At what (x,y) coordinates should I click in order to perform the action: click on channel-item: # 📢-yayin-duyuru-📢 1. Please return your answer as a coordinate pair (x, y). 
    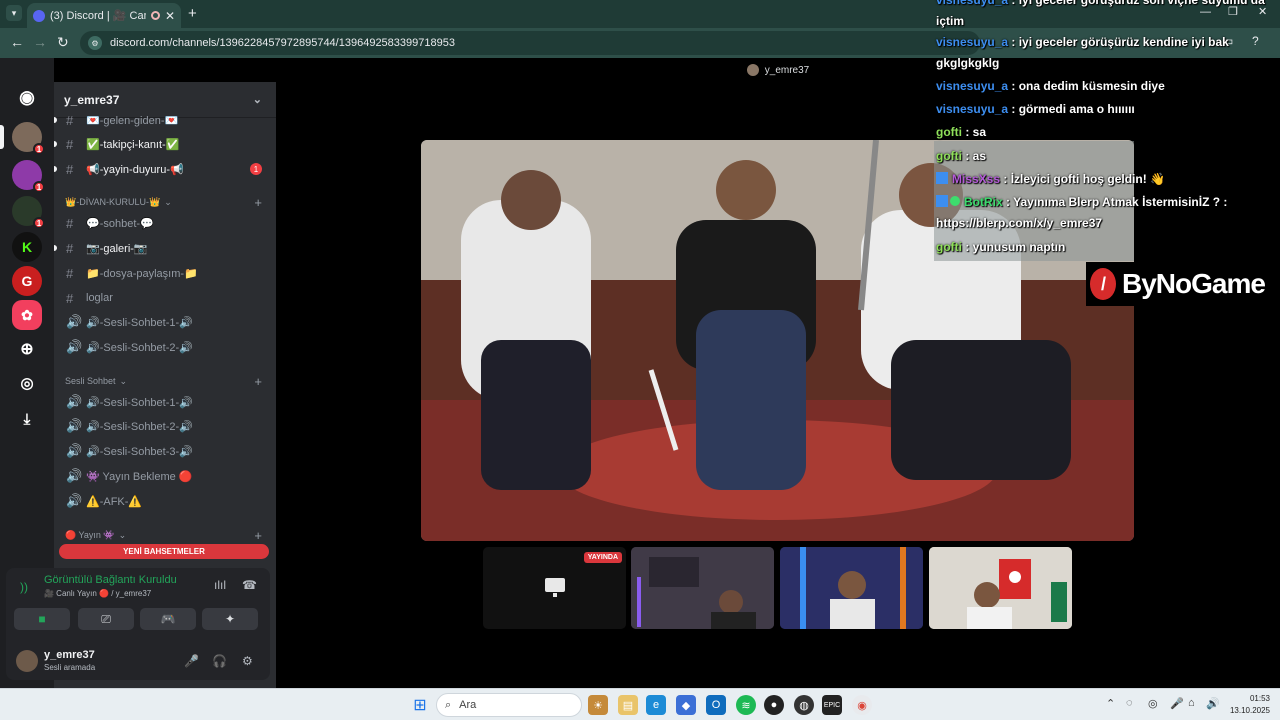
    Looking at the image, I should click on (165, 169).